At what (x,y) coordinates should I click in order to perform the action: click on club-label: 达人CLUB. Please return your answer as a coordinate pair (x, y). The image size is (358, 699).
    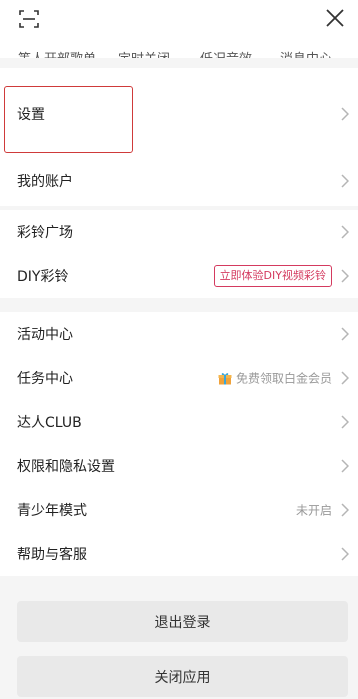
    Looking at the image, I should click on (49, 423).